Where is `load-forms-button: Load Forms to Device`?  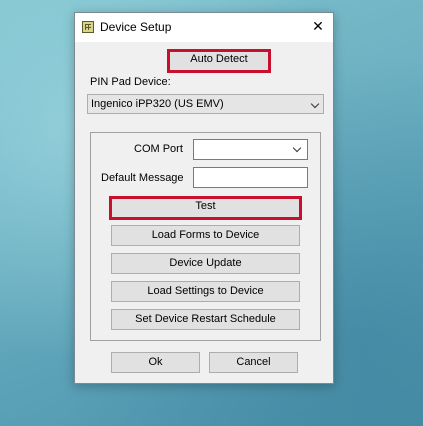 load-forms-button: Load Forms to Device is located at coordinates (205, 235).